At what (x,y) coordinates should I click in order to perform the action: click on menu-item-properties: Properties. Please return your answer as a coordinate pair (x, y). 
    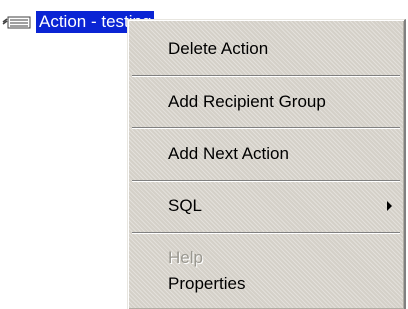
    Looking at the image, I should click on (266, 284).